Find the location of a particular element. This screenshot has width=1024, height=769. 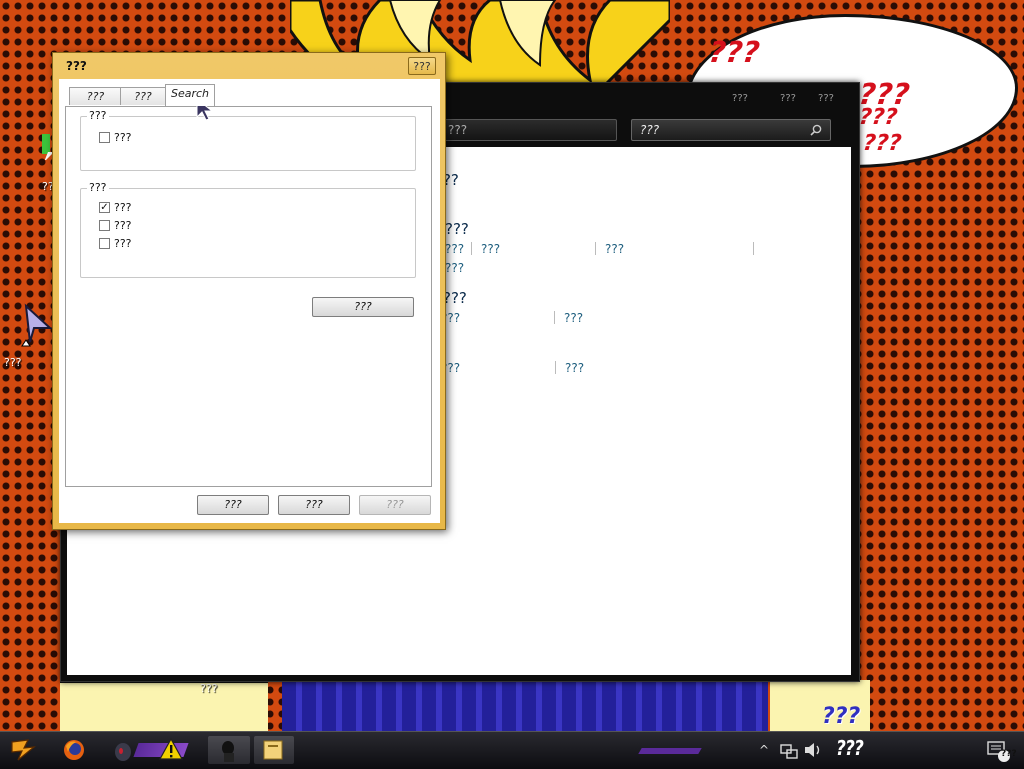

close-window-button: ??? is located at coordinates (826, 99).